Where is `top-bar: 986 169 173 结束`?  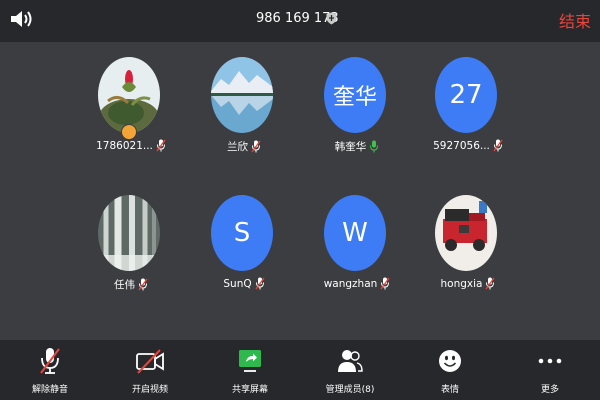
top-bar: 986 169 173 结束 is located at coordinates (300, 21).